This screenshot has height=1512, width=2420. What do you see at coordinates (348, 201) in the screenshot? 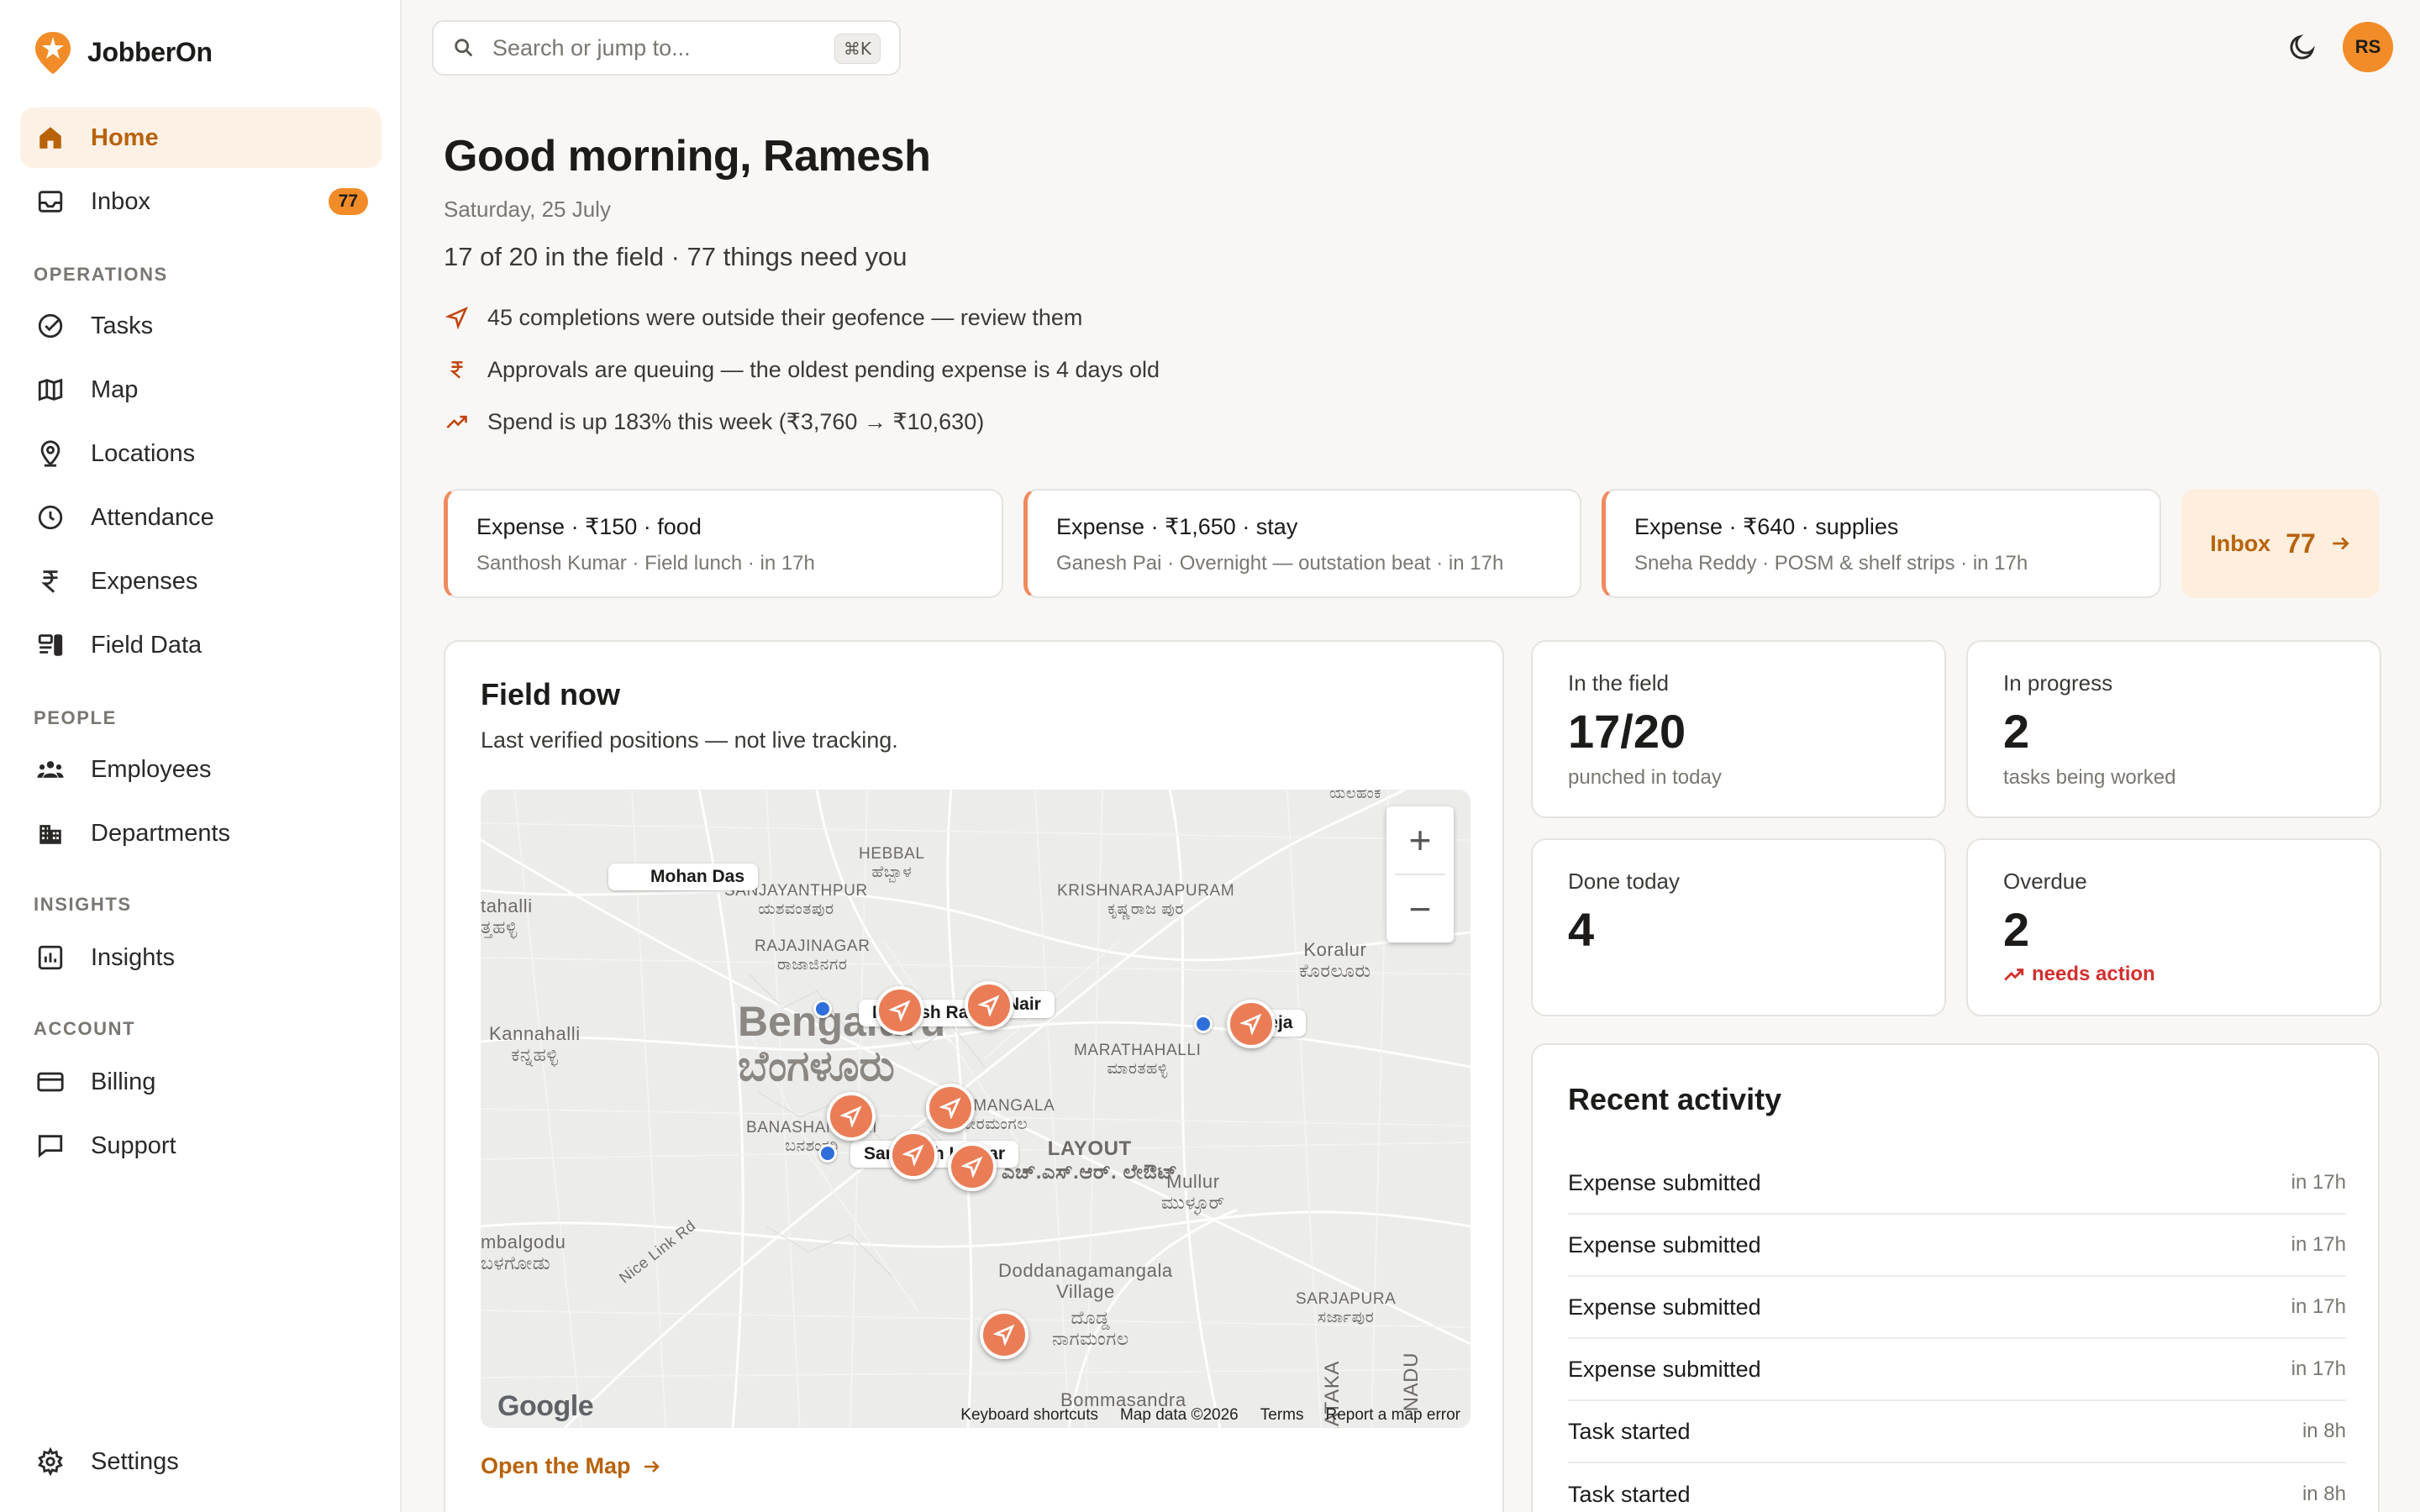
I see `inbox-count-badge: 77` at bounding box center [348, 201].